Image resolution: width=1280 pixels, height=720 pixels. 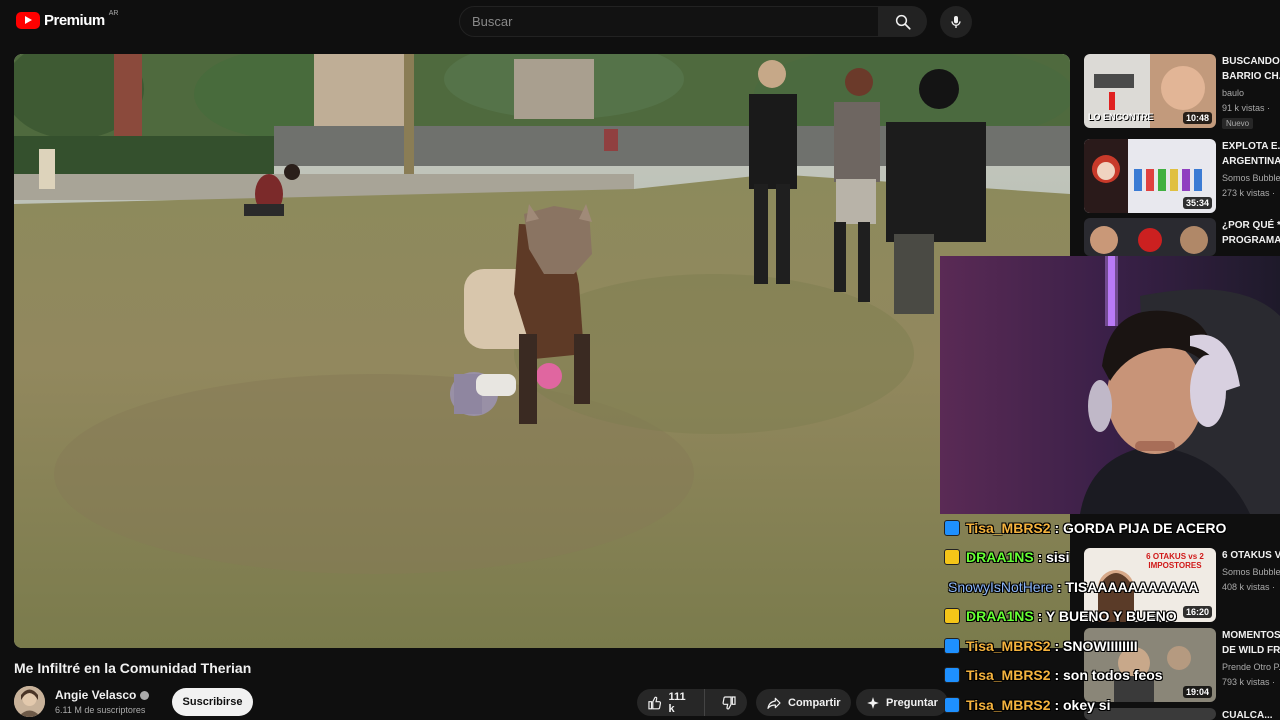 I want to click on share-button: Compartir, so click(x=803, y=702).